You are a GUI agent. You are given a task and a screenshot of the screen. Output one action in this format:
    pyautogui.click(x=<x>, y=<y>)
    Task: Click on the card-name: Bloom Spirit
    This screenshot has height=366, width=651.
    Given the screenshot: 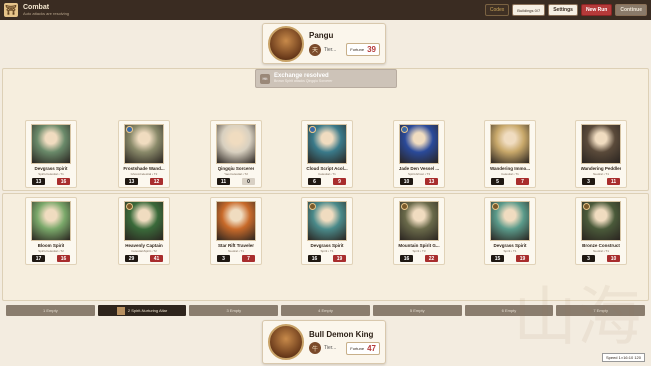 What is the action you would take?
    pyautogui.click(x=51, y=245)
    